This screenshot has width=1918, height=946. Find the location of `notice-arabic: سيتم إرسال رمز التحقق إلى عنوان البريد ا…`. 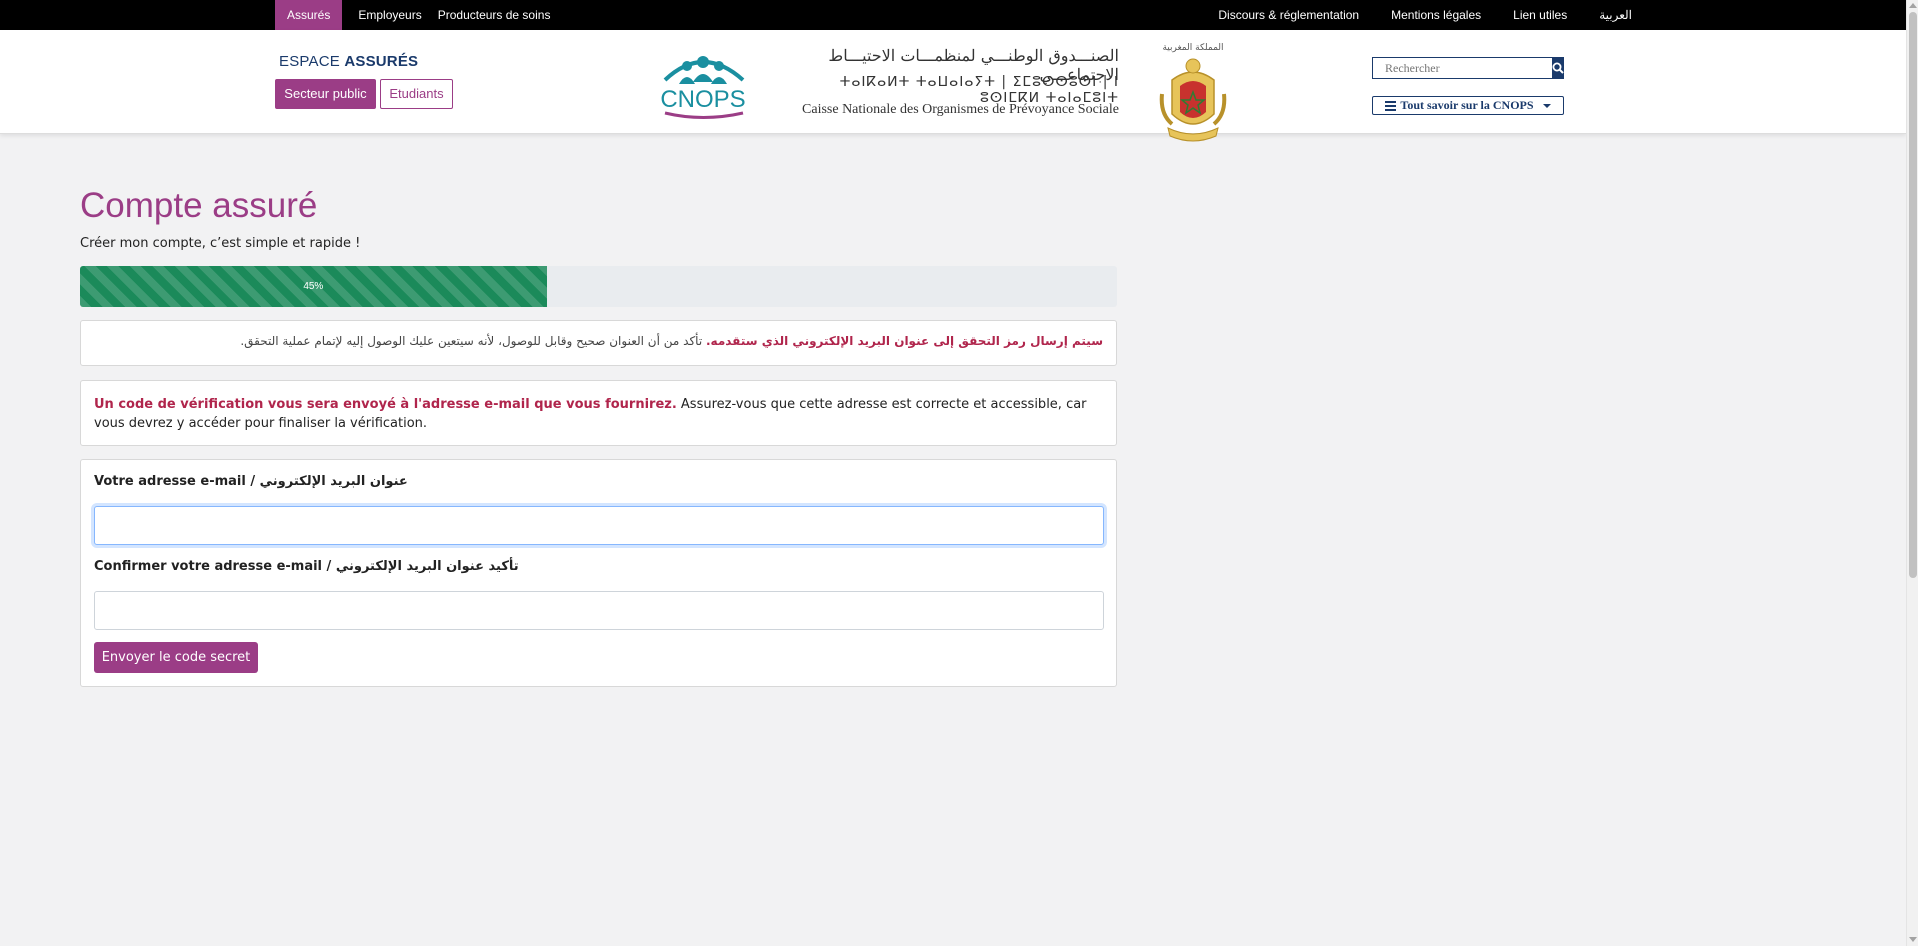

notice-arabic: سيتم إرسال رمز التحقق إلى عنوان البريد ا… is located at coordinates (598, 343).